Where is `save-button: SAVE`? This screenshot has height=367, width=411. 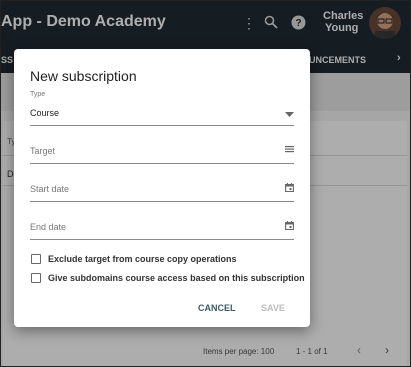 save-button: SAVE is located at coordinates (273, 308).